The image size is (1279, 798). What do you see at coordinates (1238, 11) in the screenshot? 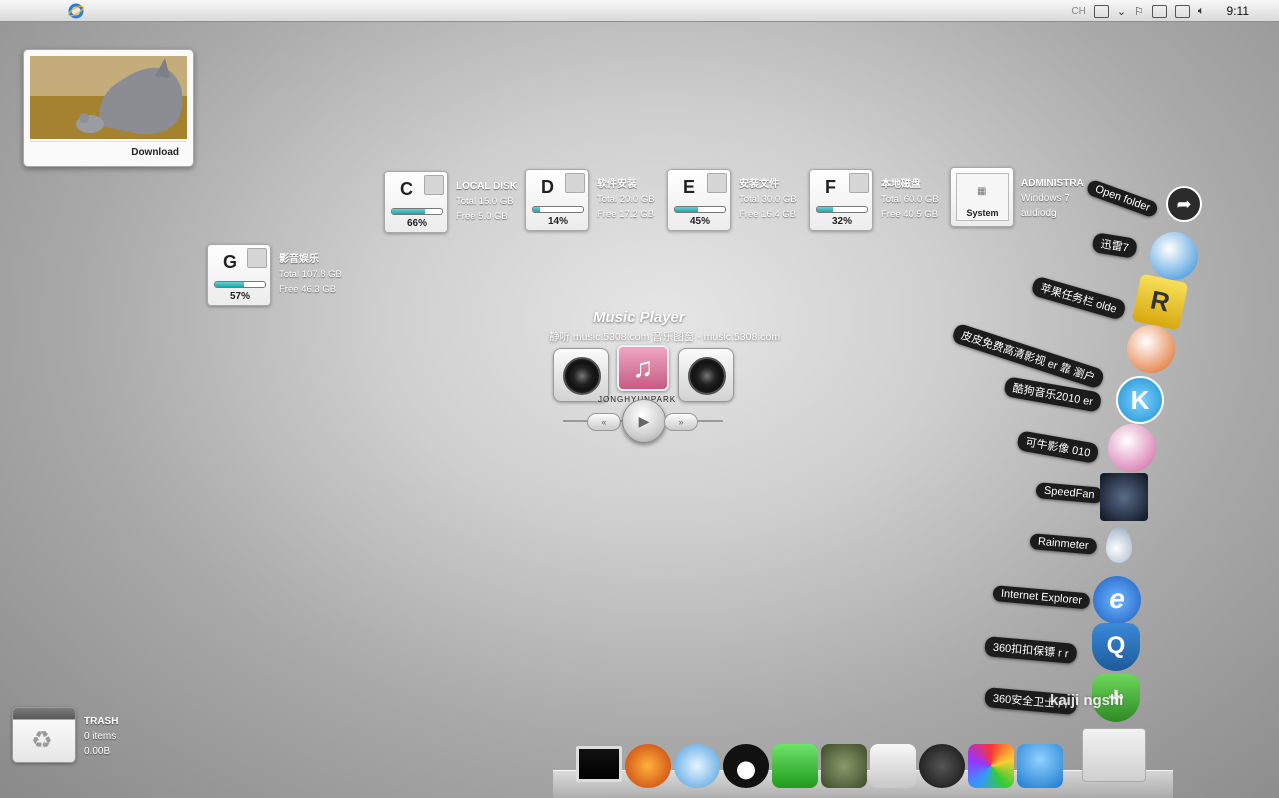
I see `clock: 9:11` at bounding box center [1238, 11].